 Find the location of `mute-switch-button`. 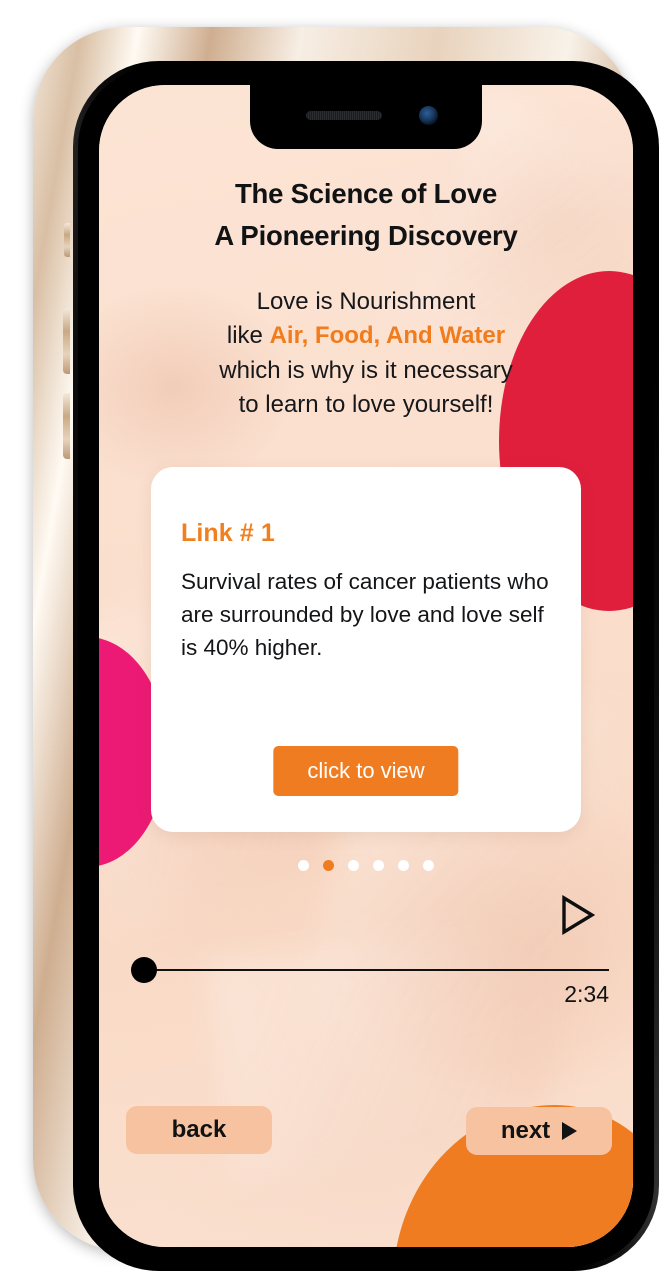

mute-switch-button is located at coordinates (67, 240).